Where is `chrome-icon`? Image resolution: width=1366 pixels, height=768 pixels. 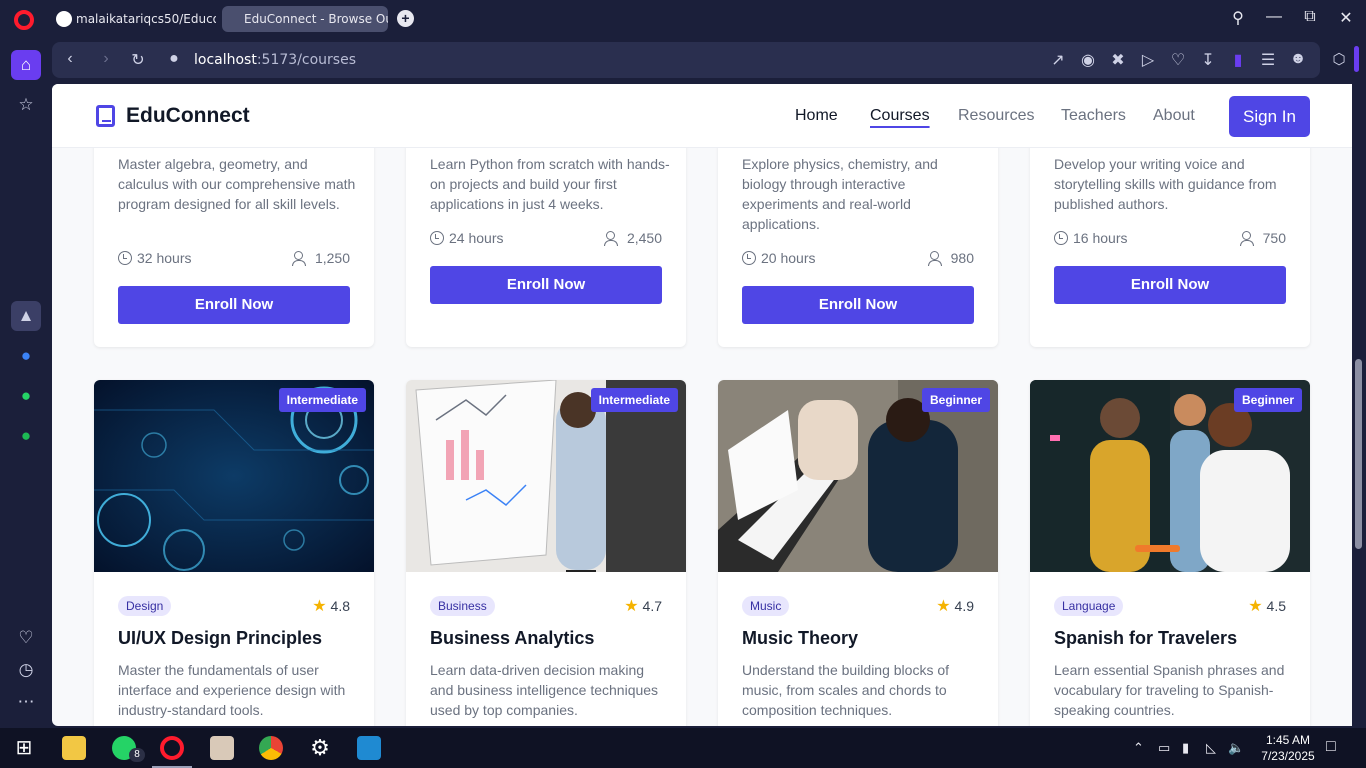 chrome-icon is located at coordinates (271, 748).